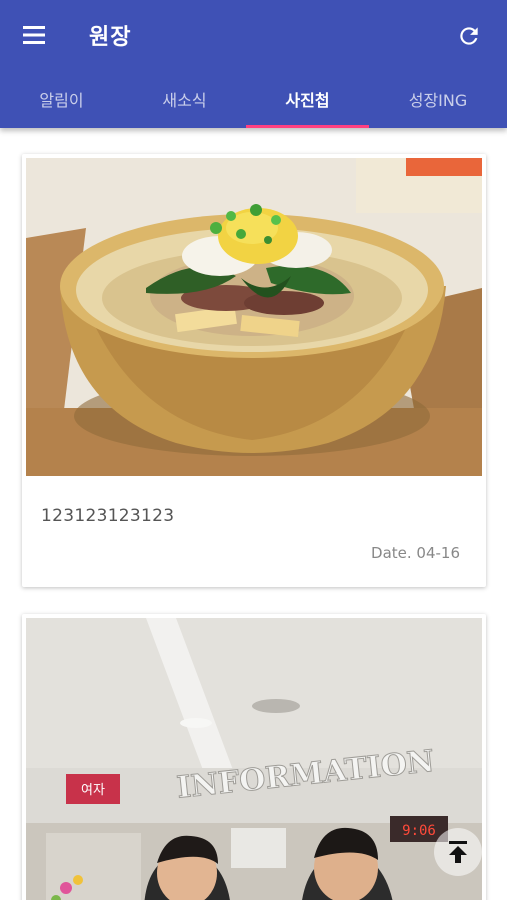 The image size is (507, 900). I want to click on tab-notice: 알림이, so click(61, 99).